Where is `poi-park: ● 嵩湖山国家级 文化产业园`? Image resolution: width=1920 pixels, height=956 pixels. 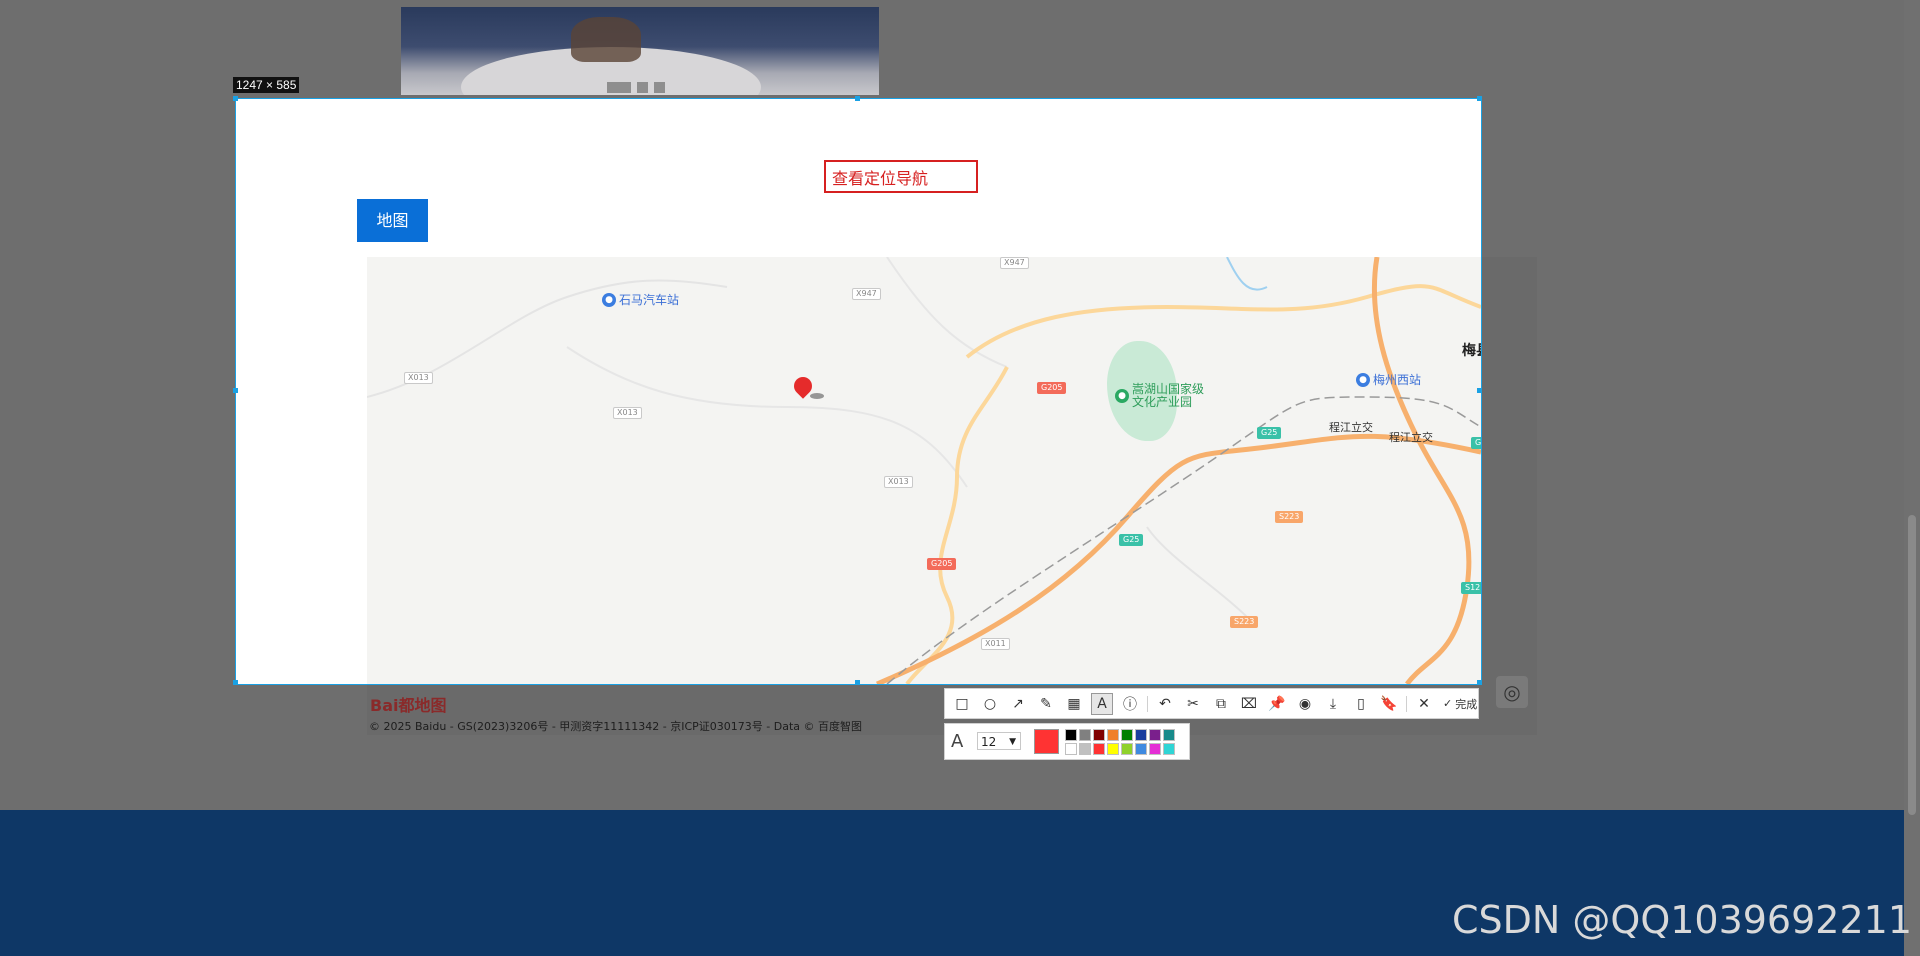 poi-park: ● 嵩湖山国家级 文化产业园 is located at coordinates (1159, 396).